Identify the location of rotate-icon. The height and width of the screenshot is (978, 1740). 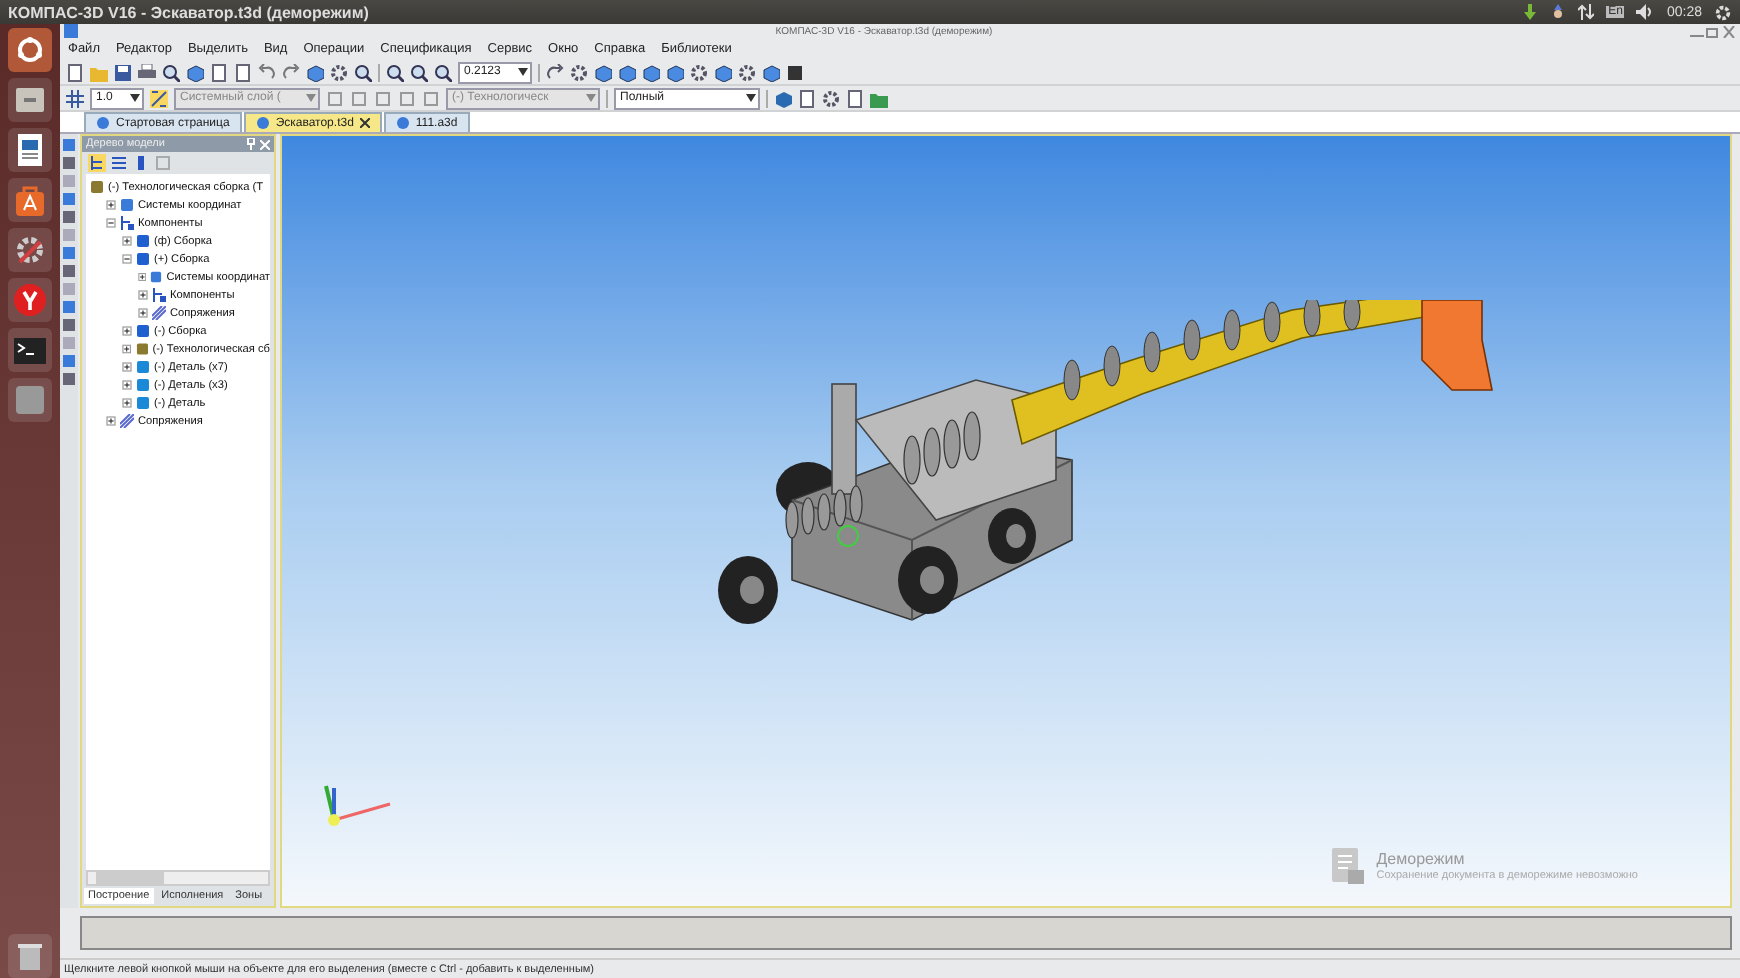
(555, 72).